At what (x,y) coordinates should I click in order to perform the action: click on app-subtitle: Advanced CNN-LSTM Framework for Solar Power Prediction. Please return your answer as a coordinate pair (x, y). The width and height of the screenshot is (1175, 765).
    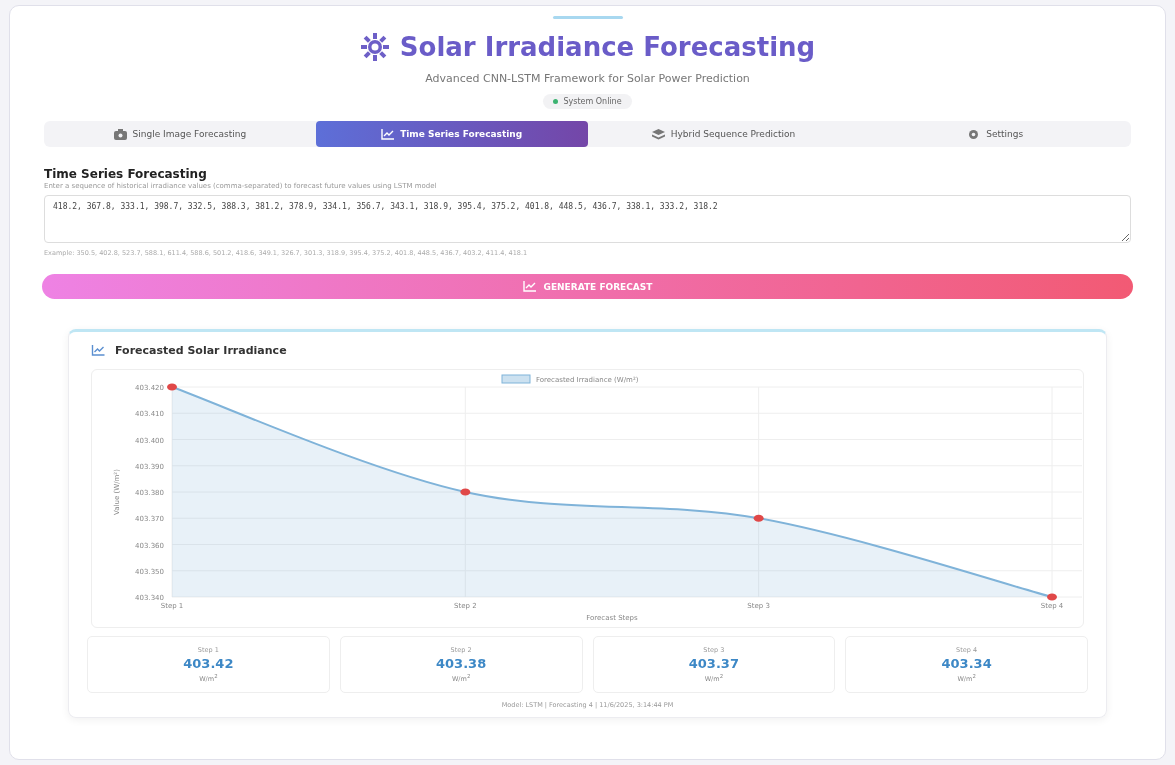
    Looking at the image, I should click on (587, 78).